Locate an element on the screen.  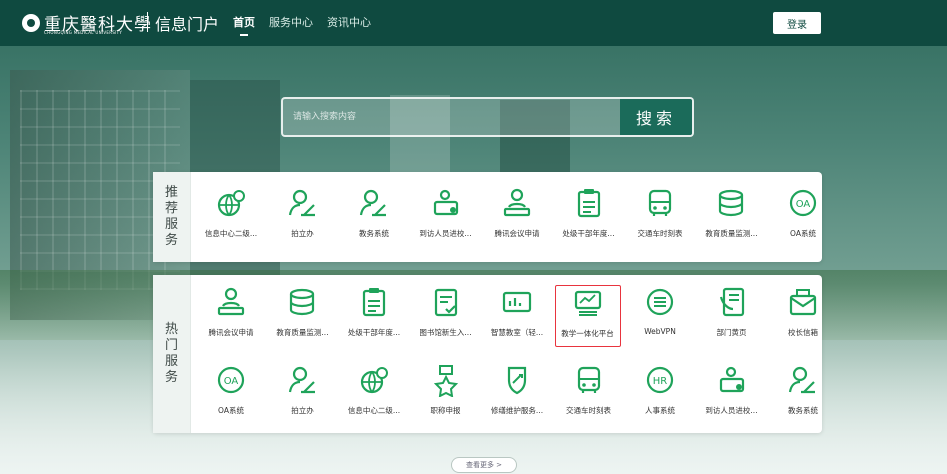
label-char: 热 is located at coordinates (171, 329).